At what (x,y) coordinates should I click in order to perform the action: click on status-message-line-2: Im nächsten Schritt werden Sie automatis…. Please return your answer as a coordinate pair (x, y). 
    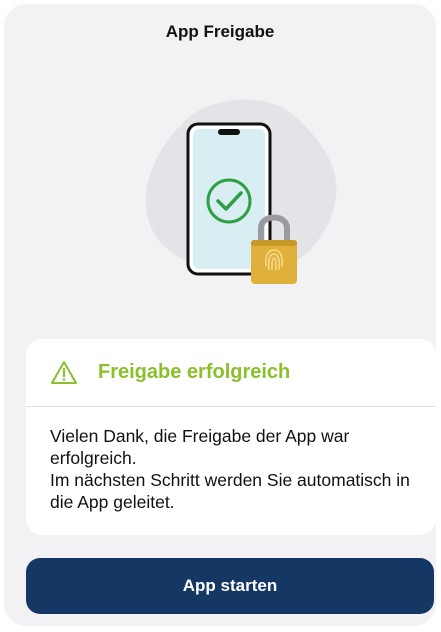
    Looking at the image, I should click on (230, 491).